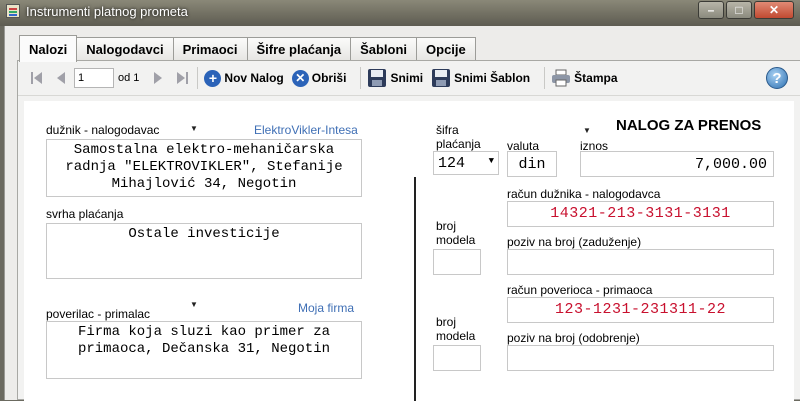  I want to click on window-title: Instrumenti platnog prometa, so click(107, 11).